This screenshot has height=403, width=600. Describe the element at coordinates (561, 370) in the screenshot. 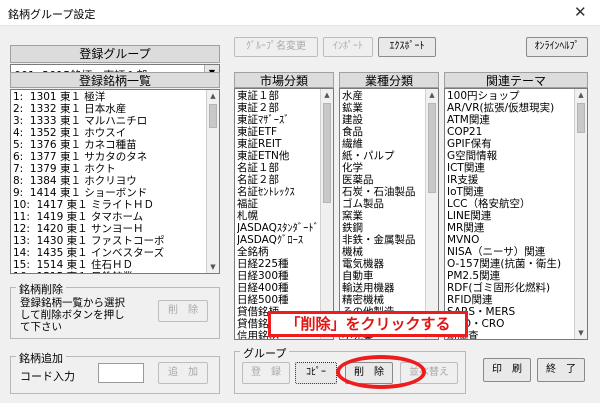

I see `exit-button: 終 了` at that location.